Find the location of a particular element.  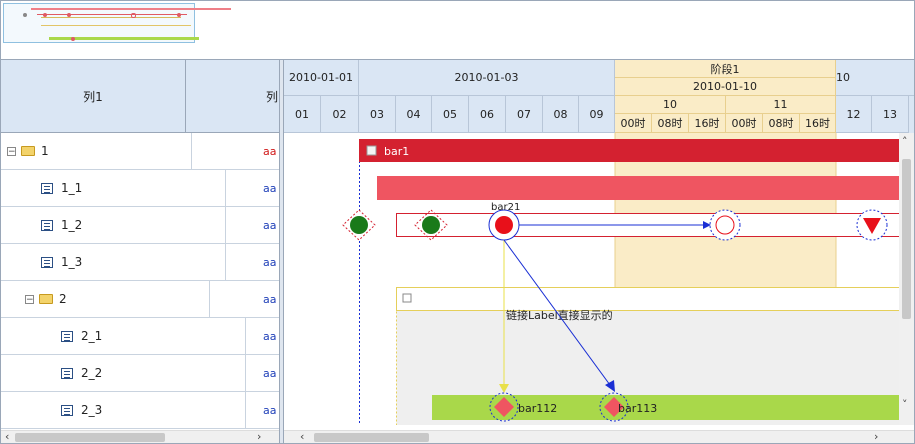

row-label: 2 is located at coordinates (63, 299).